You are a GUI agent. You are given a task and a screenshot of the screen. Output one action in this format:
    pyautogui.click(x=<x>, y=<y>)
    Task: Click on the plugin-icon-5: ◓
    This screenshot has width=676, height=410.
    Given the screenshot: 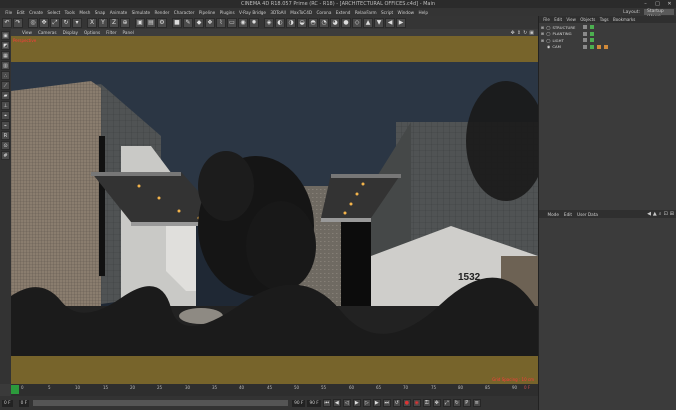 What is the action you would take?
    pyautogui.click(x=313, y=22)
    